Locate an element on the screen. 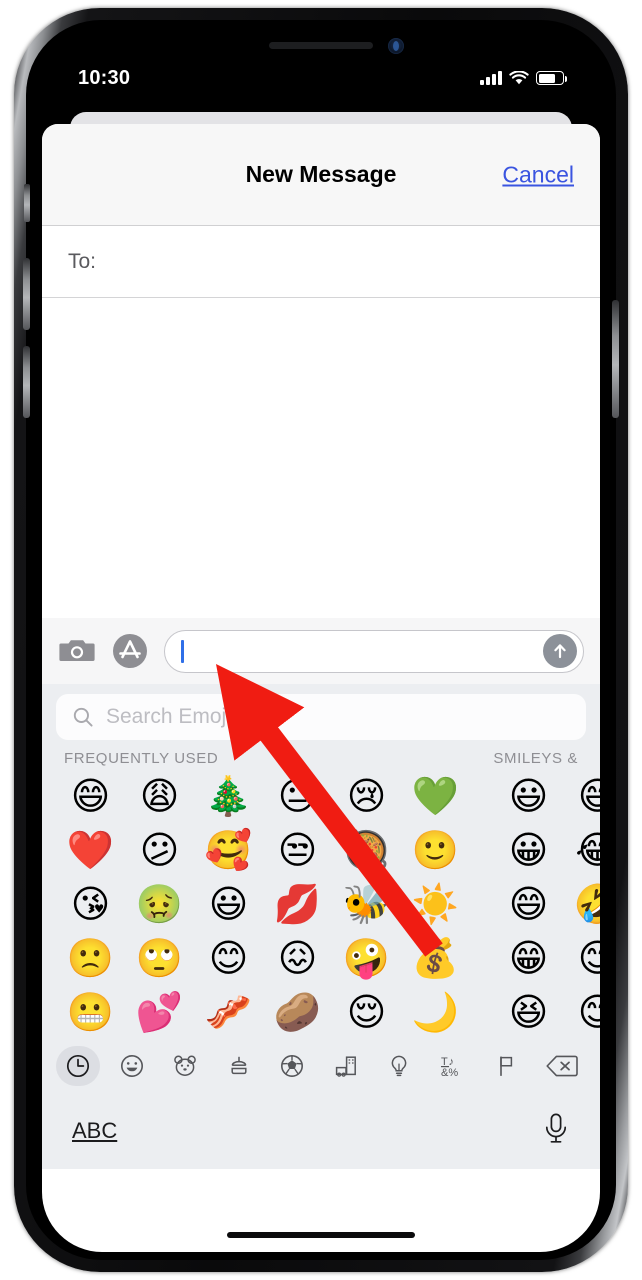 The image size is (642, 1280). camera-icon is located at coordinates (77, 651).